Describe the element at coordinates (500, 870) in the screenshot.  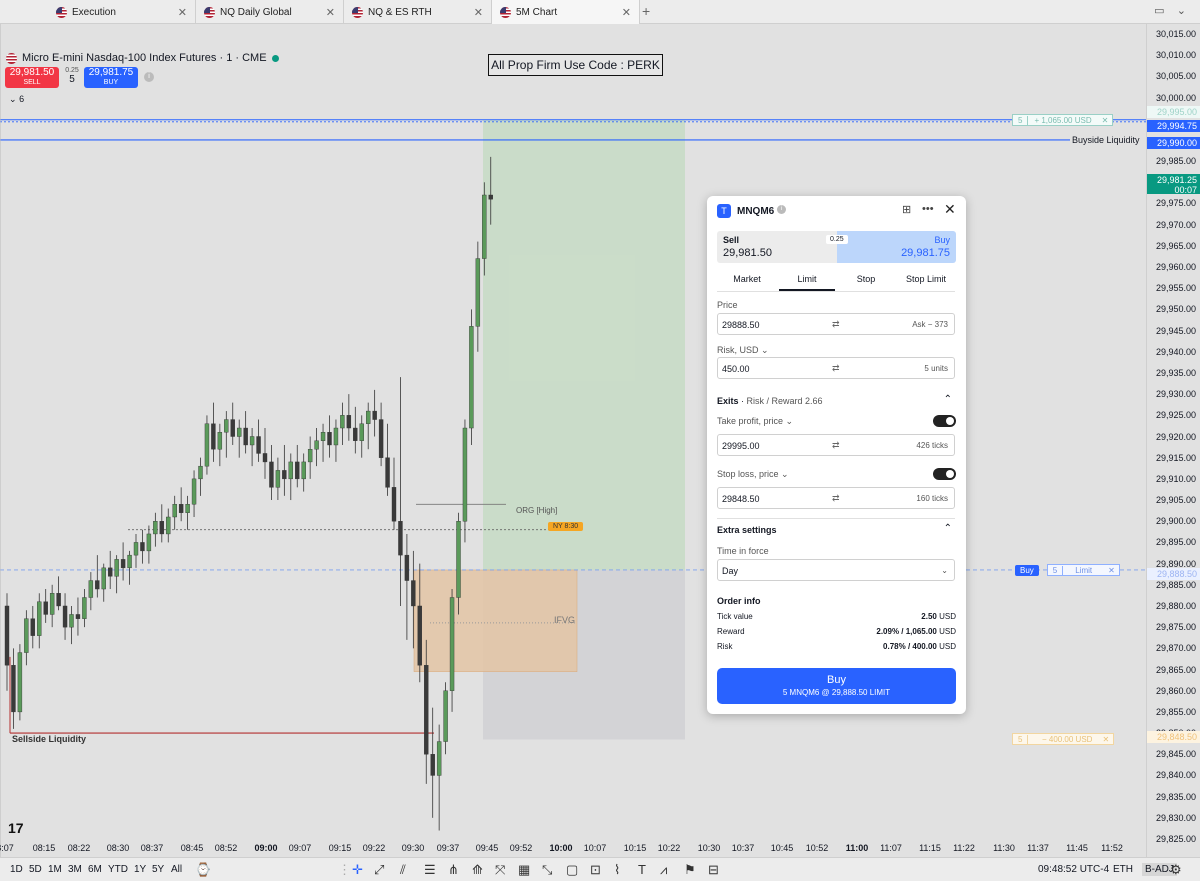
I see `gann-icon: ⤧` at that location.